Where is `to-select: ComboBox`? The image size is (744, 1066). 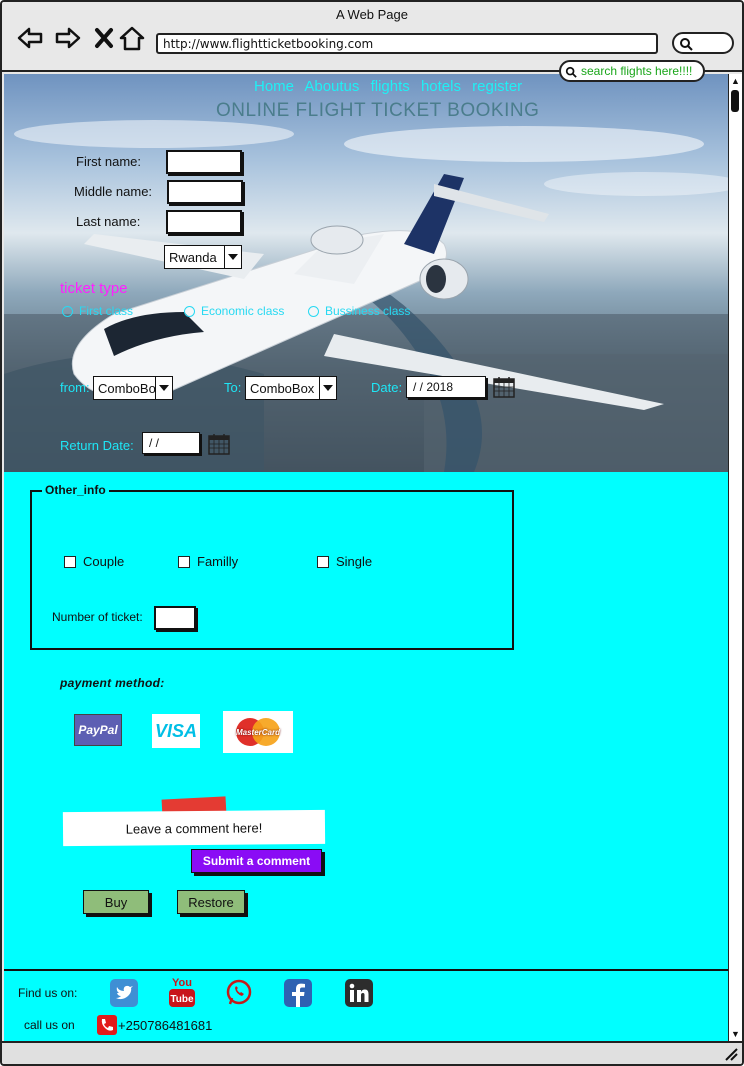
to-select: ComboBox is located at coordinates (291, 388).